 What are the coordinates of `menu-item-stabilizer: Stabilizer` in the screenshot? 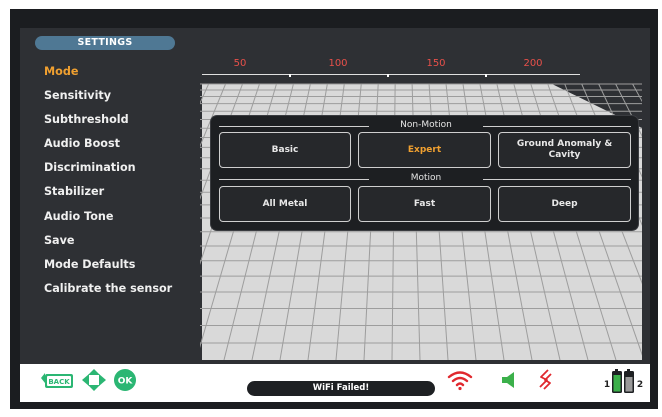 It's located at (124, 194).